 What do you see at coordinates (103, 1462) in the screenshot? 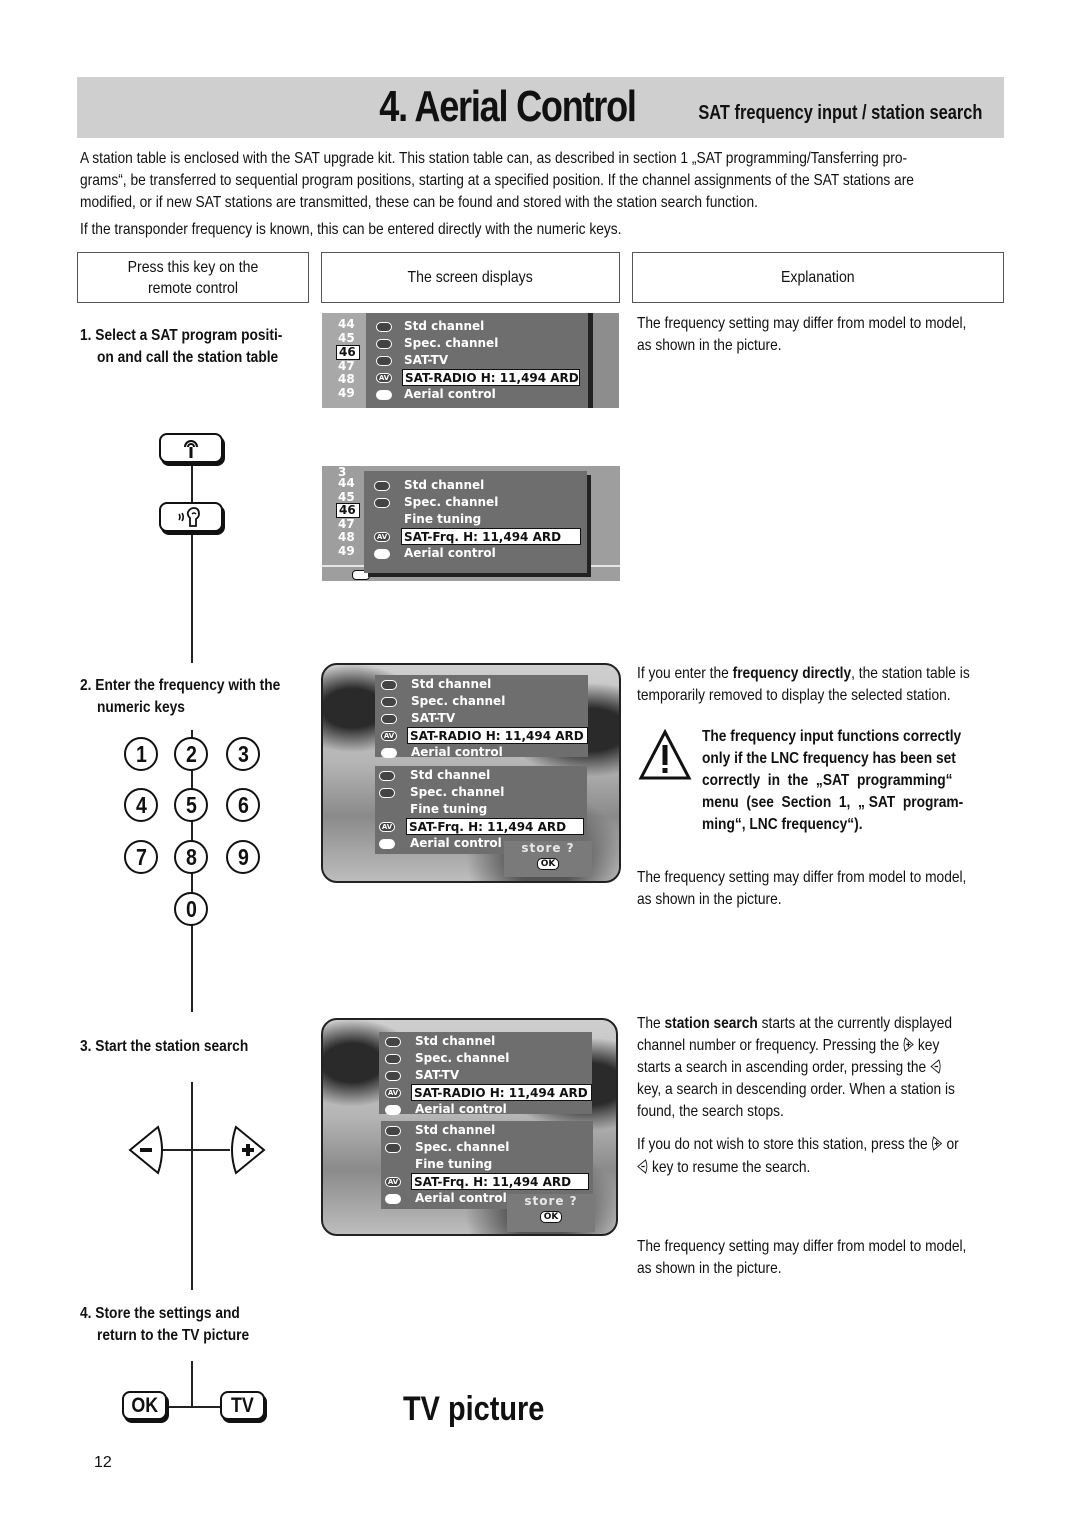
I see `page-number: 12` at bounding box center [103, 1462].